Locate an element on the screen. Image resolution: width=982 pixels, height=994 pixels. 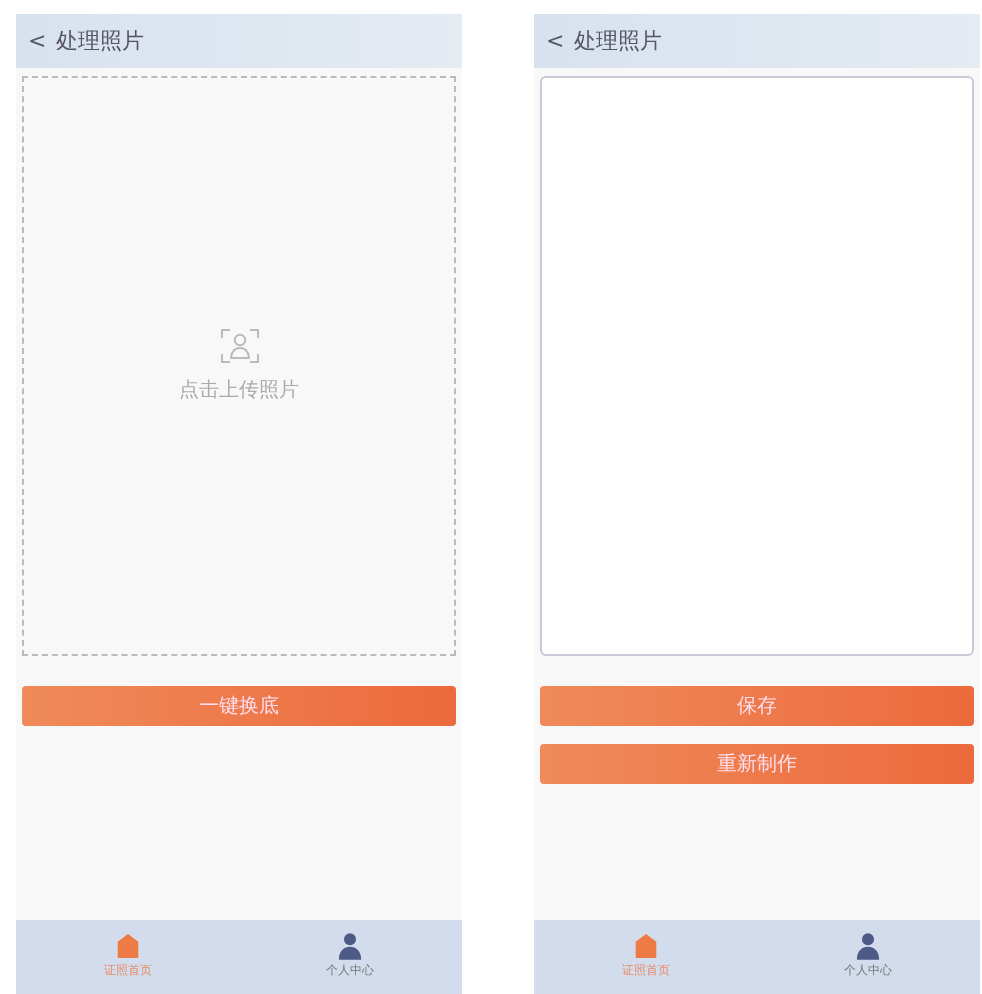
upload-label: 点击上传照片 is located at coordinates (239, 390).